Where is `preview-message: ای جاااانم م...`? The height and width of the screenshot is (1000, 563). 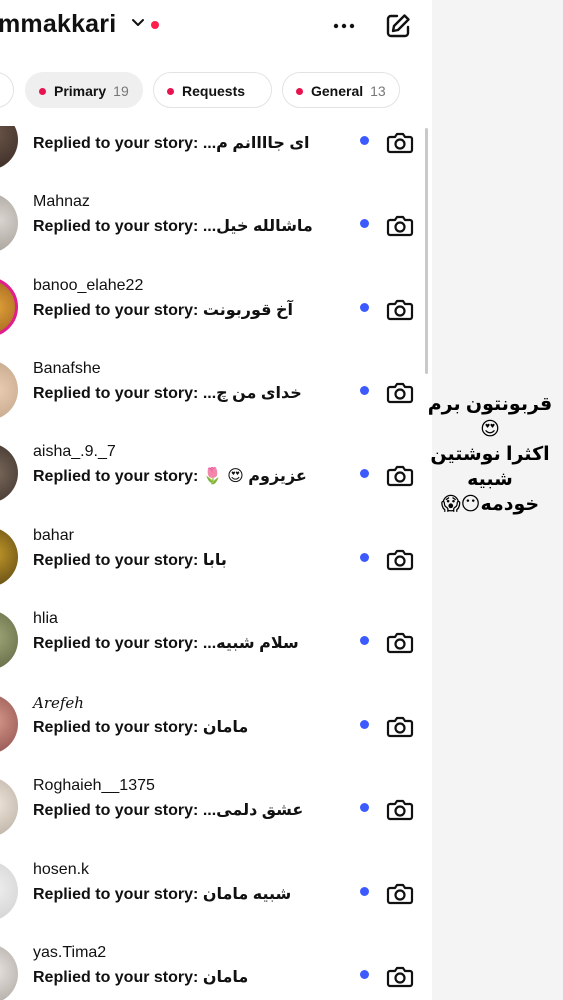 preview-message: ای جاااانم م... is located at coordinates (256, 143).